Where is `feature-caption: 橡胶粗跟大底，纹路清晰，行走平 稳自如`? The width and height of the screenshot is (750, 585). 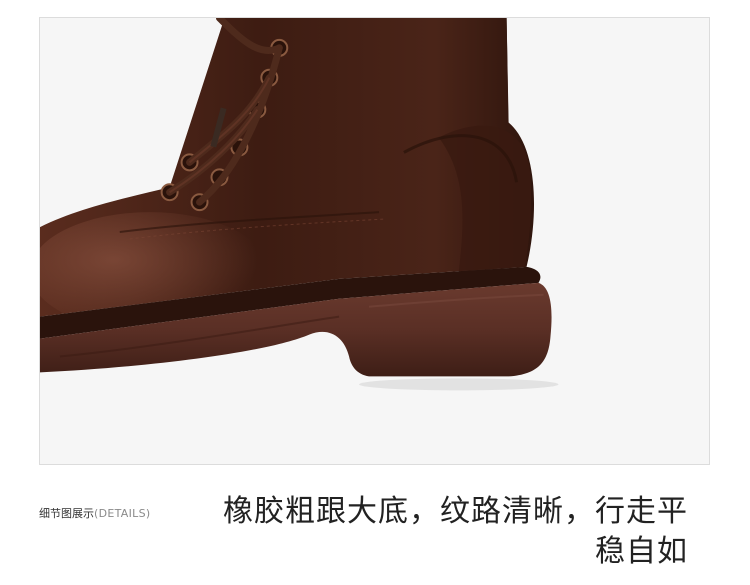 feature-caption: 橡胶粗跟大底，纹路清晰，行走平 稳自如 is located at coordinates (453, 532).